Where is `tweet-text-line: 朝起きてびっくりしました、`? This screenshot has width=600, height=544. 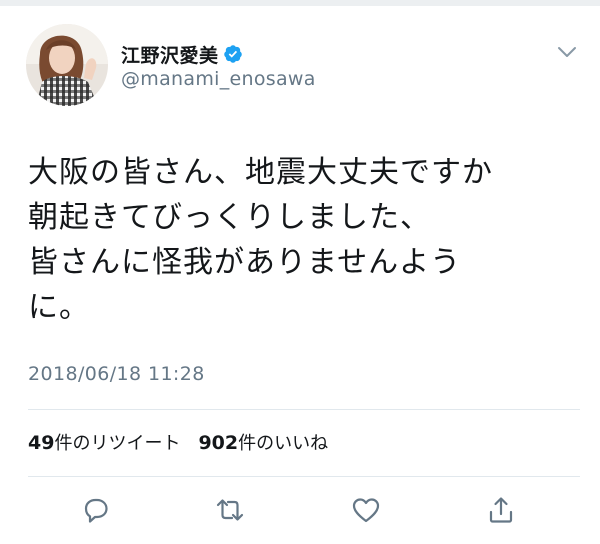 tweet-text-line: 朝起きてびっくりしました、 is located at coordinates (229, 217).